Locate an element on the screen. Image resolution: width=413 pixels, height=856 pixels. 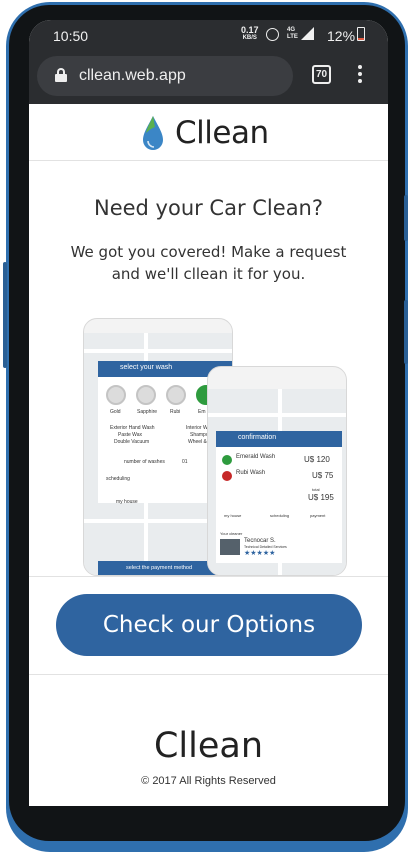
brand-logo-text: Cllean is located at coordinates (222, 133).